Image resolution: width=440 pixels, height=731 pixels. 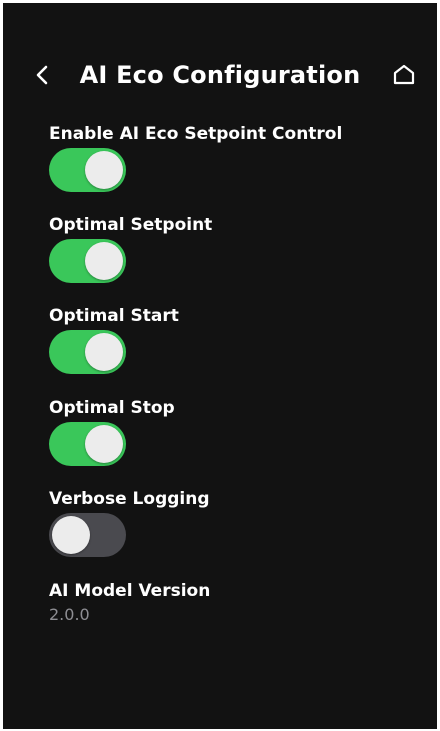 What do you see at coordinates (129, 603) in the screenshot?
I see `model-version-section: AI Model Version 2.0.0` at bounding box center [129, 603].